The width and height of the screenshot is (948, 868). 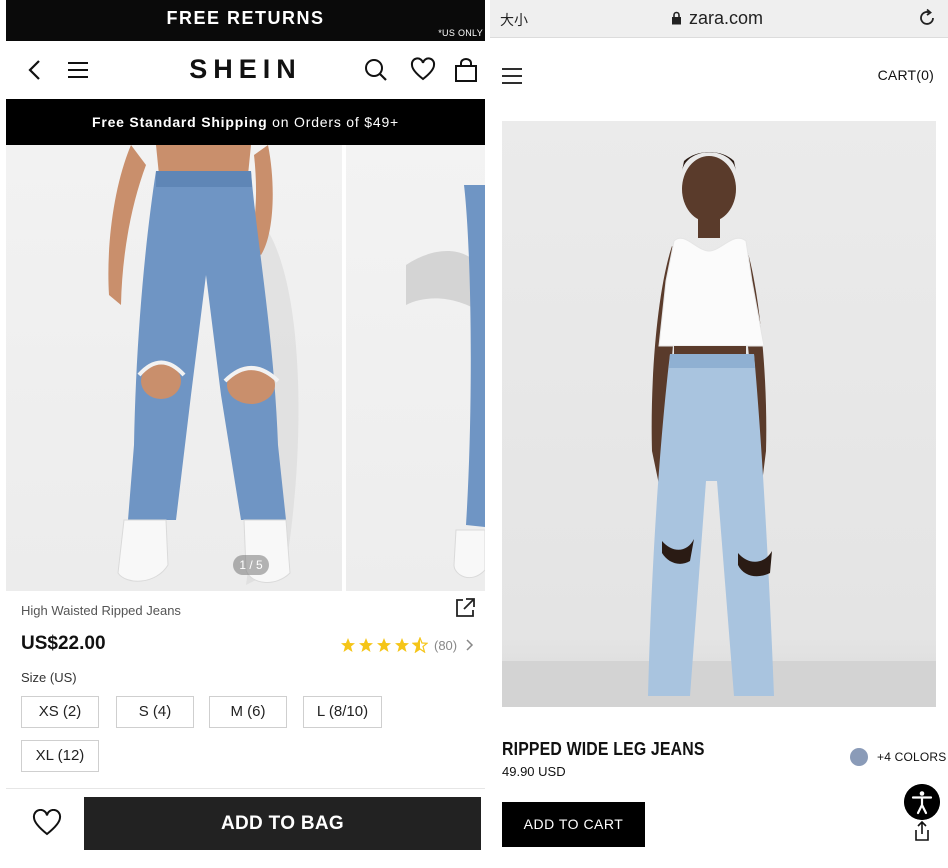 I want to click on jeans-model-illustration, so click(x=203, y=365).